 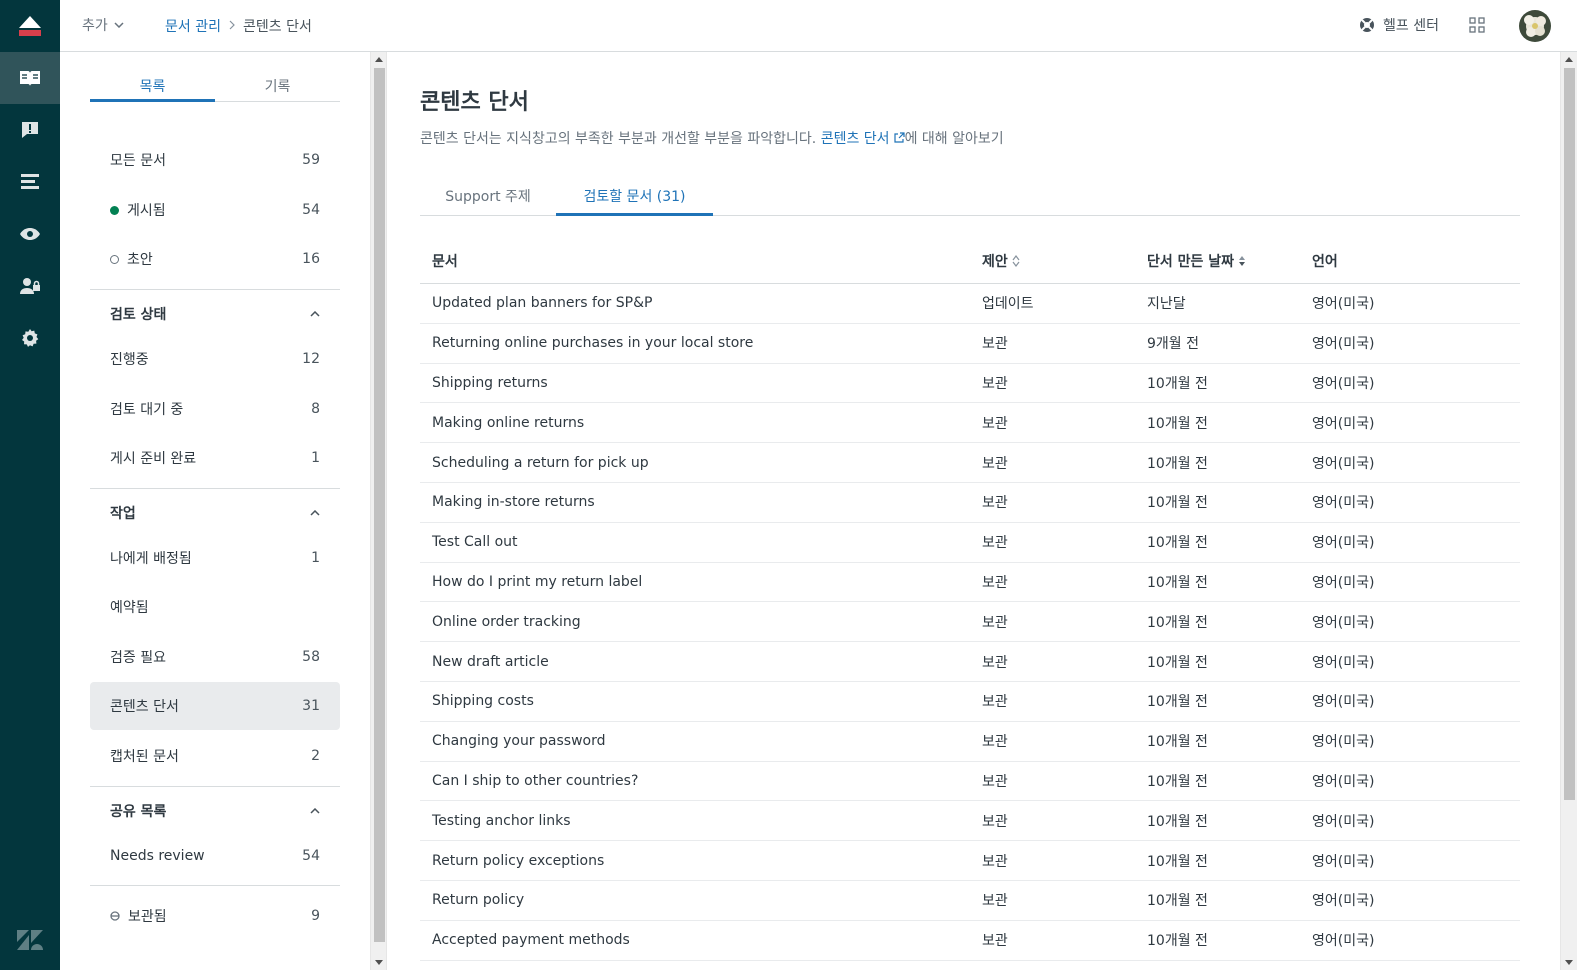 What do you see at coordinates (695, 542) in the screenshot?
I see `article-title-link: Test Call out` at bounding box center [695, 542].